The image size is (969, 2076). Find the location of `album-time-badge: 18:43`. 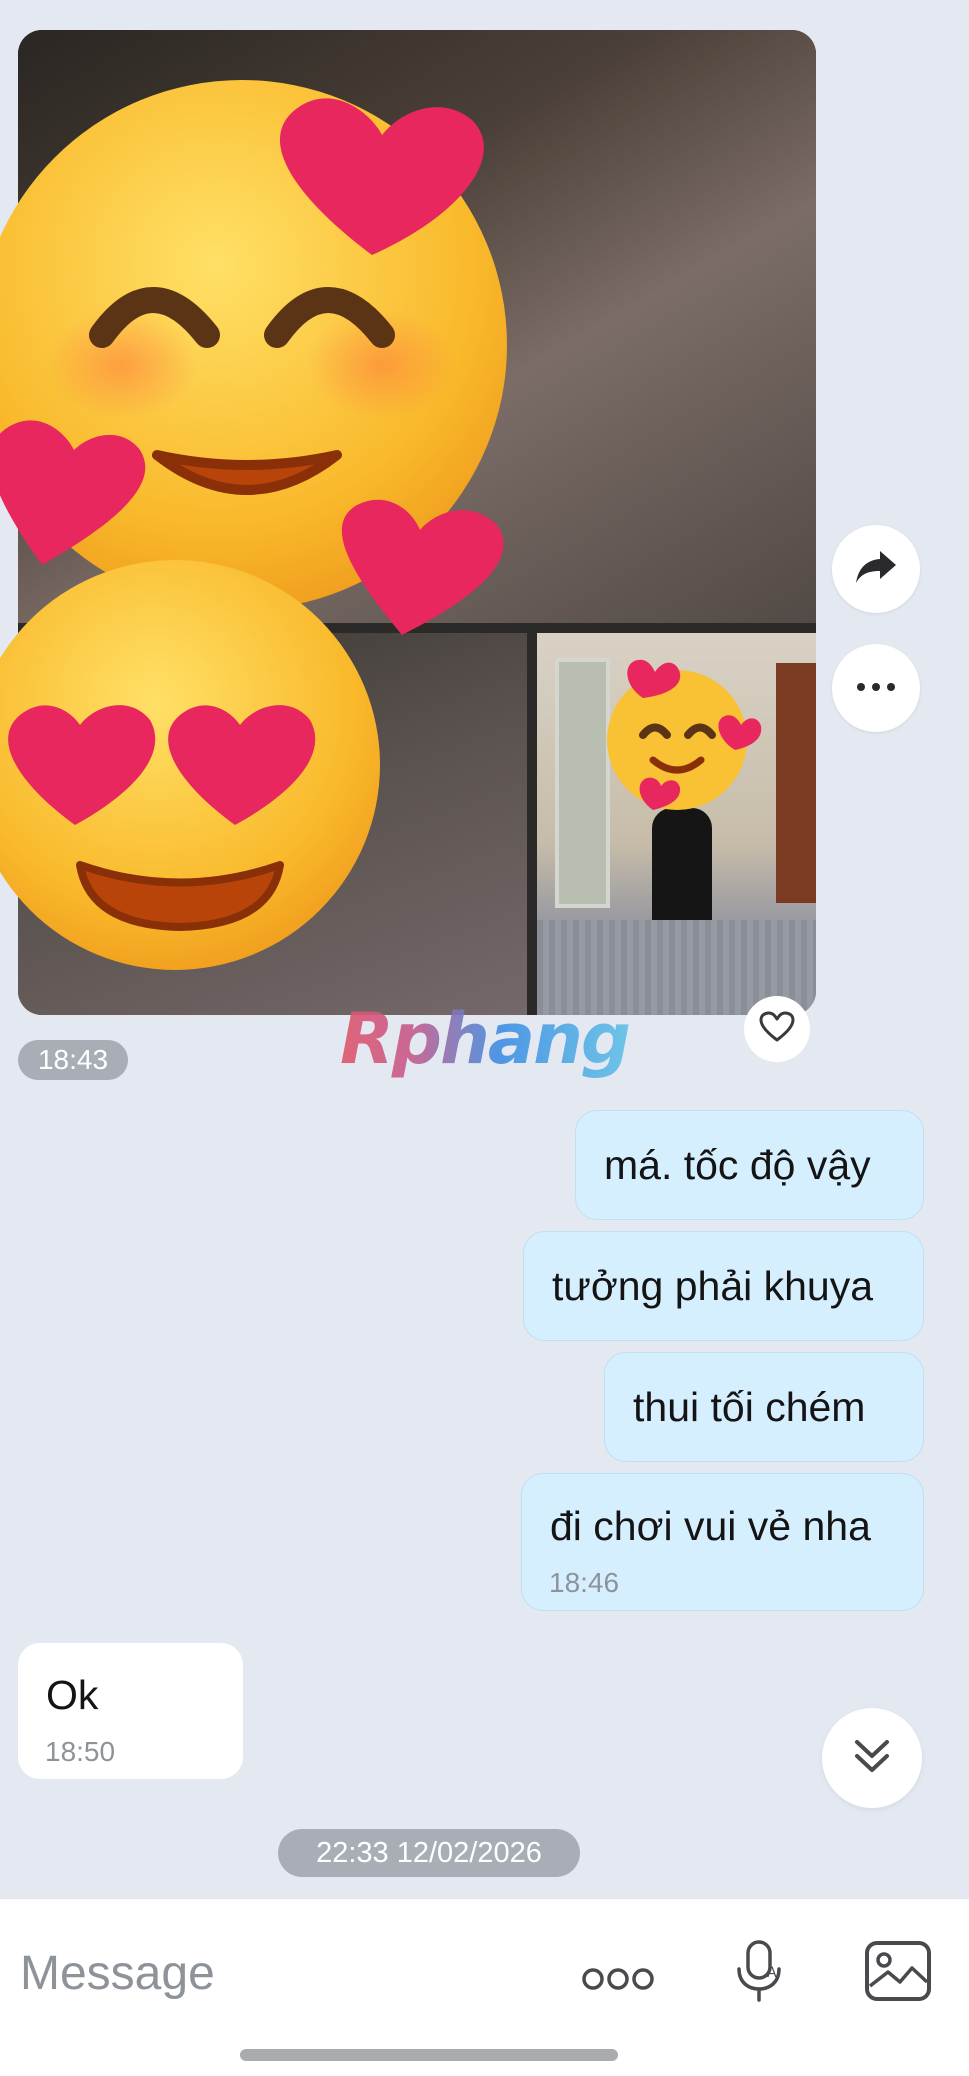

album-time-badge: 18:43 is located at coordinates (73, 1060).